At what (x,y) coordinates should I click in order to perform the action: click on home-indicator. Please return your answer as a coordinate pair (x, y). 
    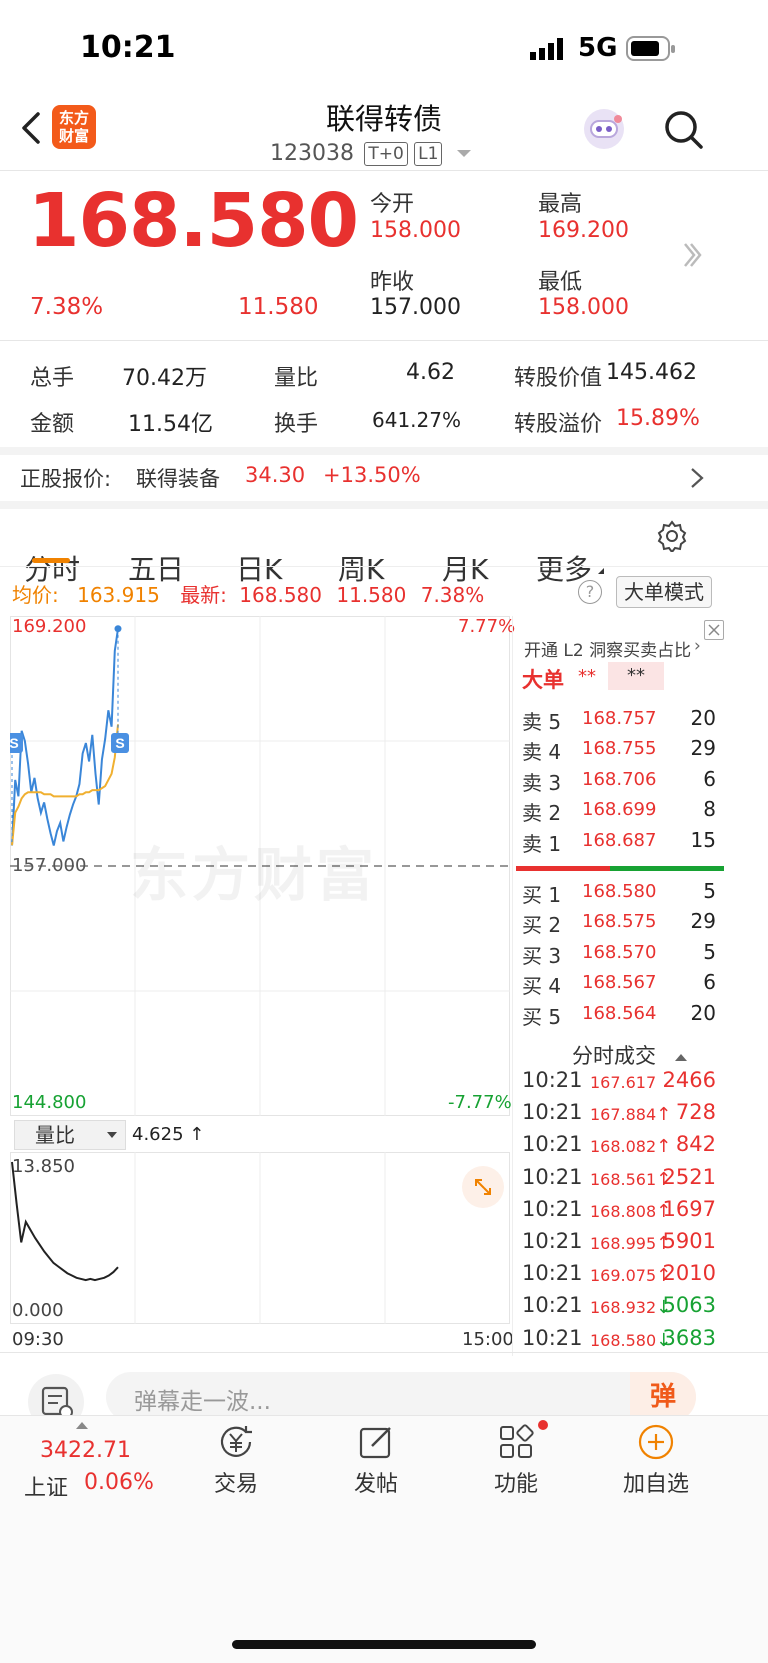
    Looking at the image, I should click on (384, 1644).